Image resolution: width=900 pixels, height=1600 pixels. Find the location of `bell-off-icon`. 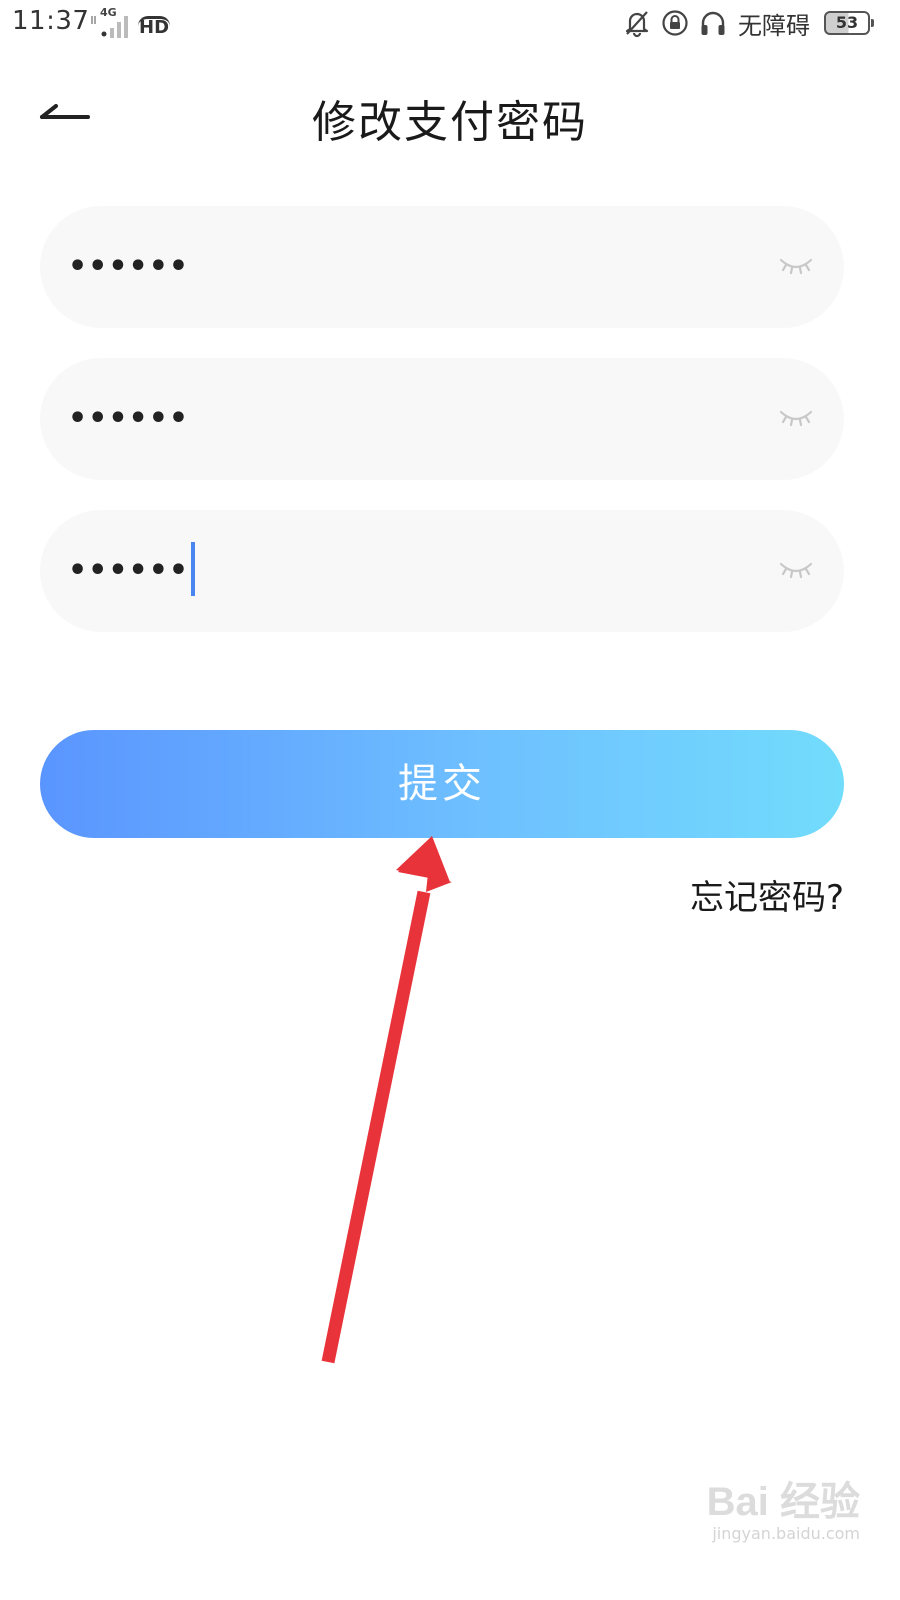

bell-off-icon is located at coordinates (637, 24).